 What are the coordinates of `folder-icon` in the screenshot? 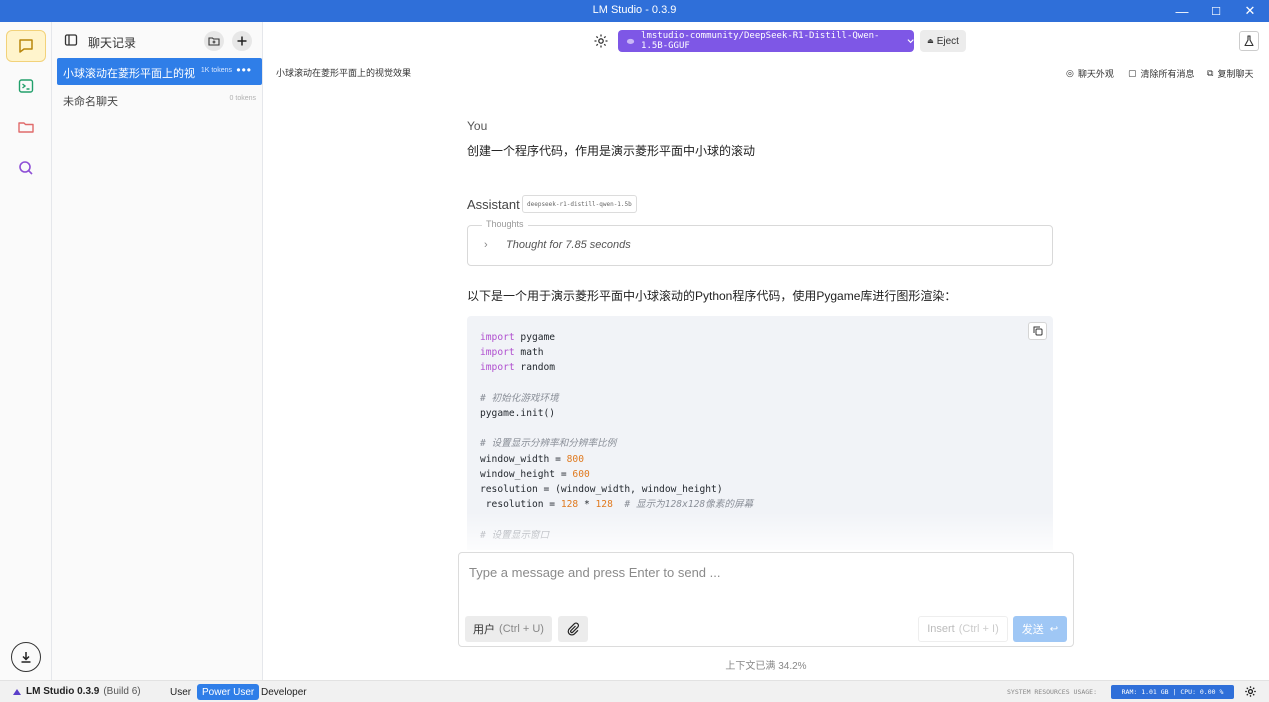 It's located at (26, 127).